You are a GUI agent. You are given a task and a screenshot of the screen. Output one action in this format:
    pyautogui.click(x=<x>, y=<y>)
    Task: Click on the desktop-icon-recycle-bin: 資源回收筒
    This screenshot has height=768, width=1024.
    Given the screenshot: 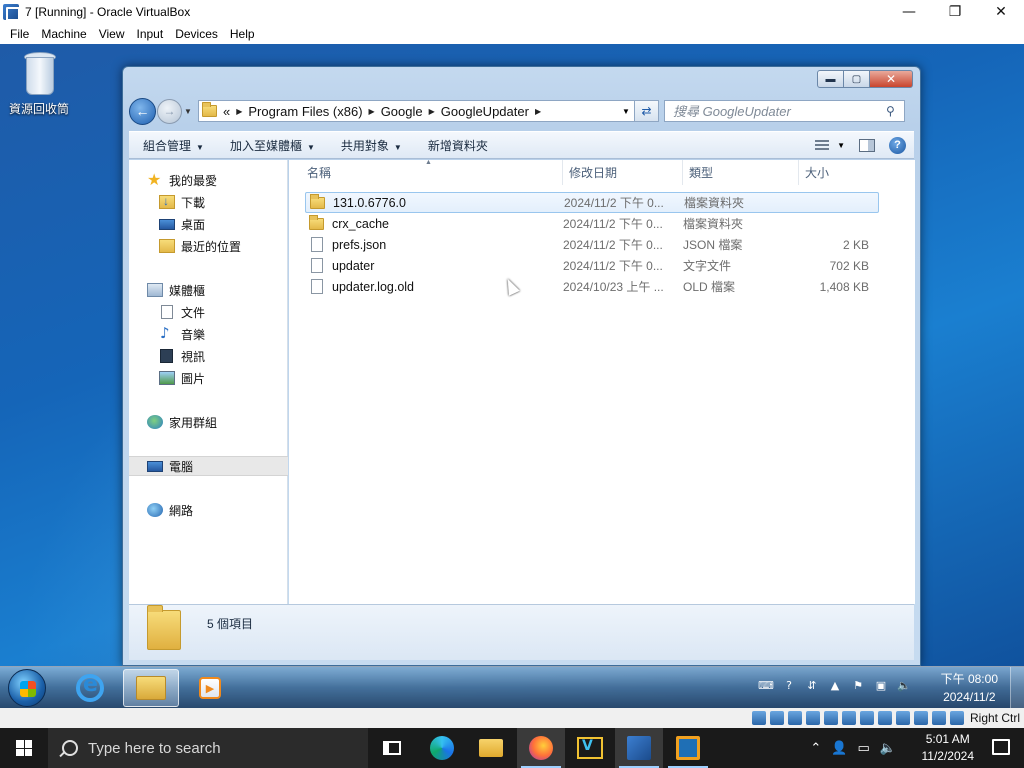 What is the action you would take?
    pyautogui.click(x=39, y=83)
    